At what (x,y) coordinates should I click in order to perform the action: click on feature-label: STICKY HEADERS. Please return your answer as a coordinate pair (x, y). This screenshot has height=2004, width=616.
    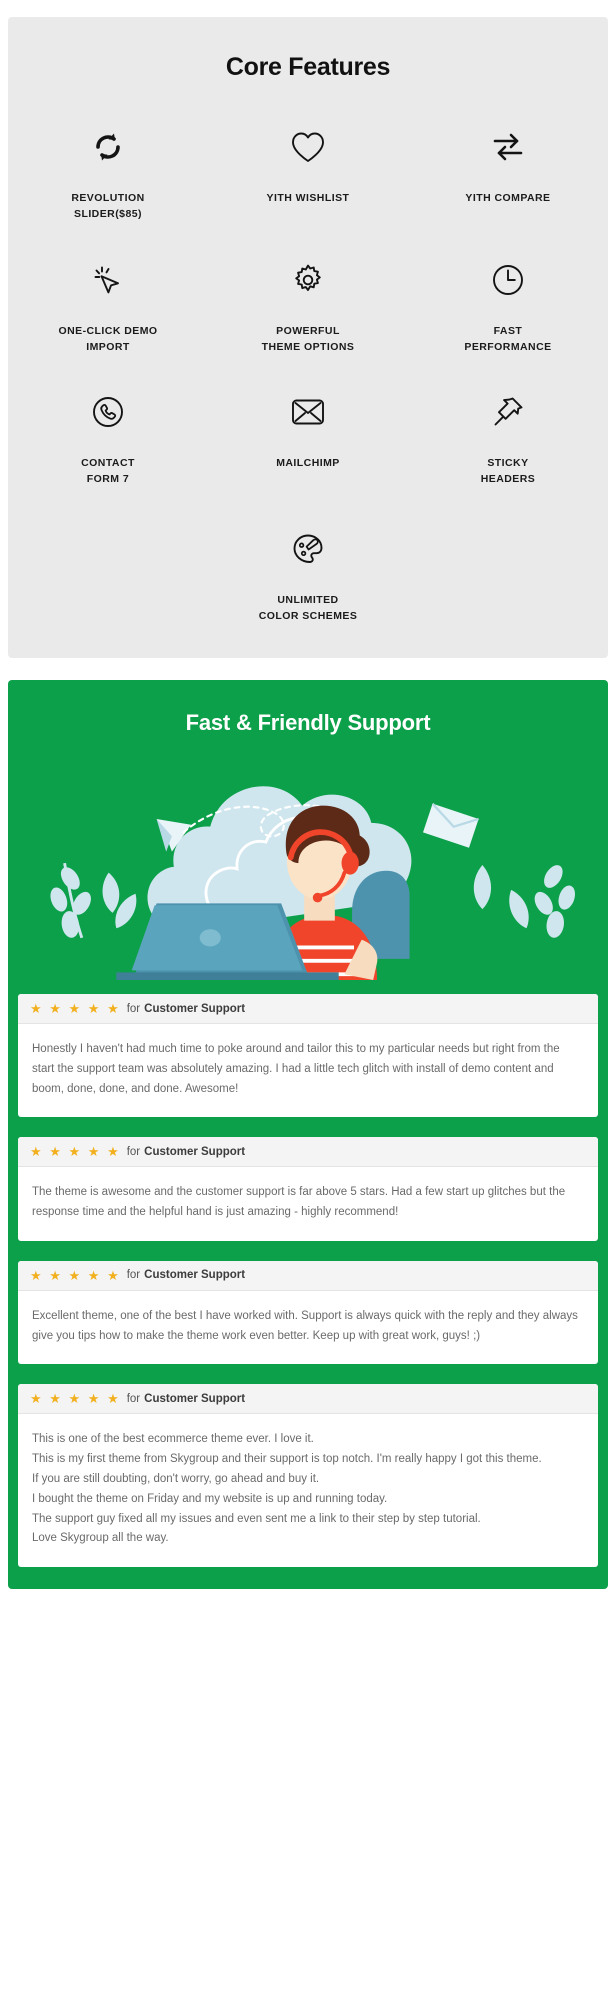
    Looking at the image, I should click on (508, 471).